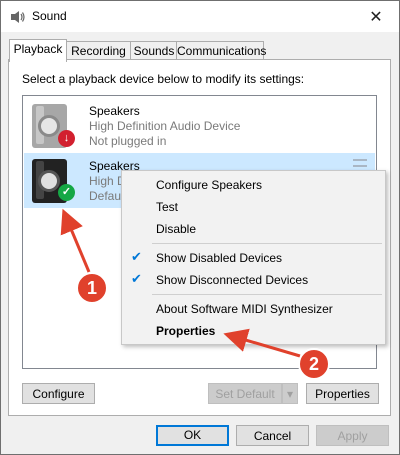 The width and height of the screenshot is (400, 455). Describe the element at coordinates (92, 288) in the screenshot. I see `annotation-badge-1: 1` at that location.